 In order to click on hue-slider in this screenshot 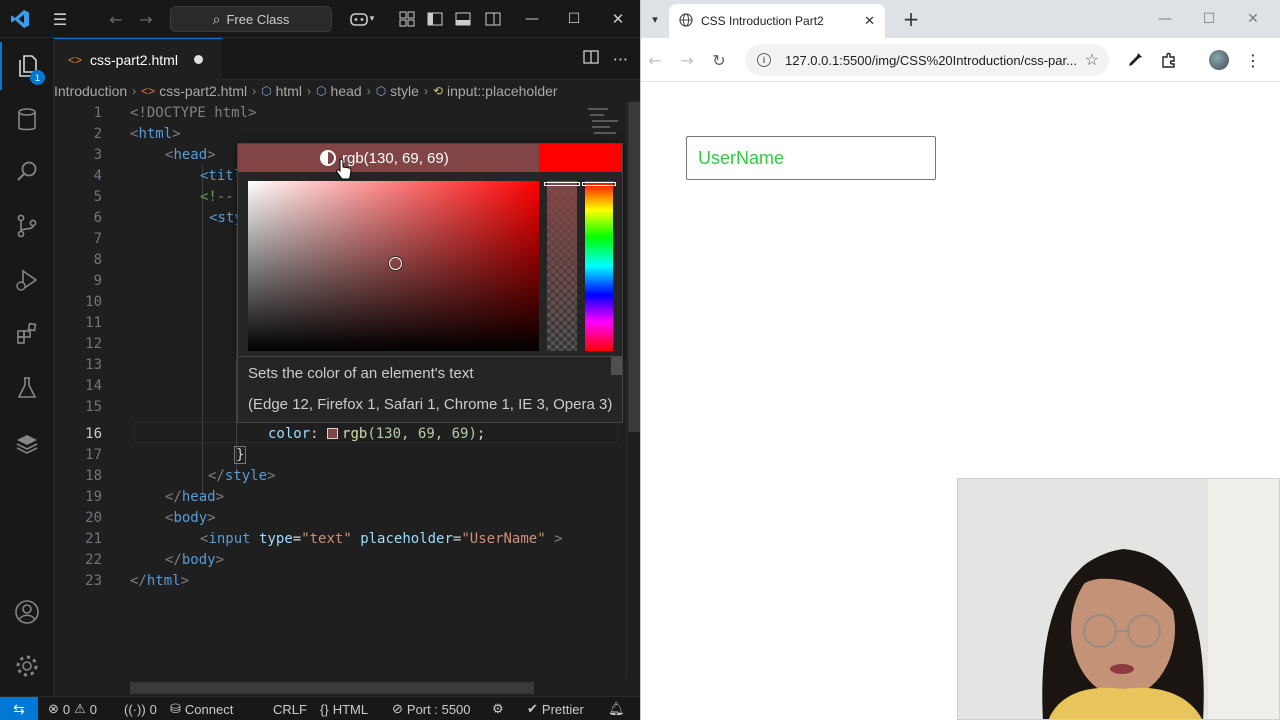, I will do `click(599, 184)`.